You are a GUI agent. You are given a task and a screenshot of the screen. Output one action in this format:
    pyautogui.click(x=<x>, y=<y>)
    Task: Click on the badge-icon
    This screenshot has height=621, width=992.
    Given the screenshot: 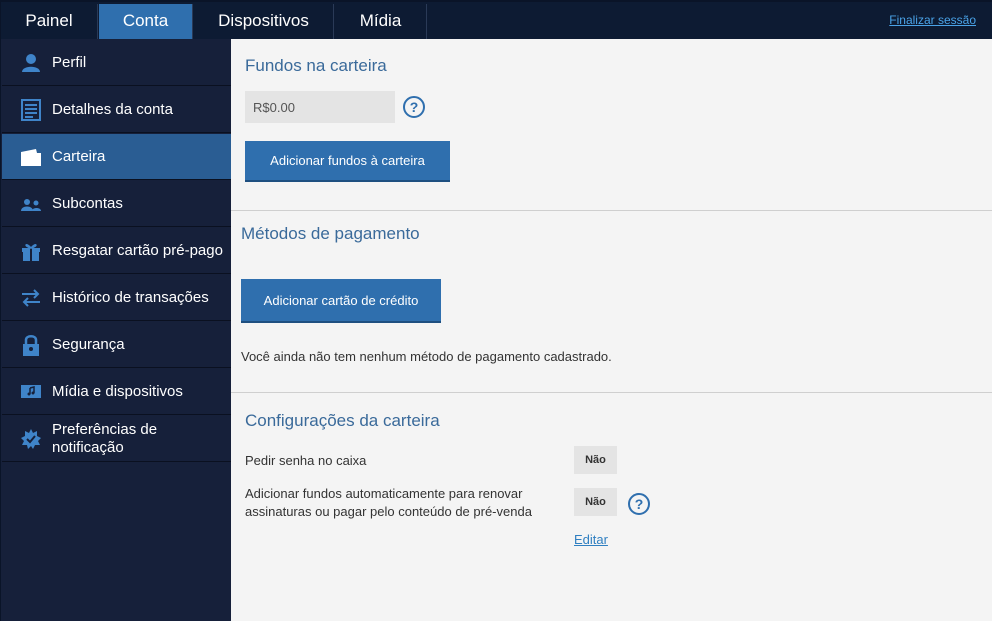 What is the action you would take?
    pyautogui.click(x=31, y=439)
    